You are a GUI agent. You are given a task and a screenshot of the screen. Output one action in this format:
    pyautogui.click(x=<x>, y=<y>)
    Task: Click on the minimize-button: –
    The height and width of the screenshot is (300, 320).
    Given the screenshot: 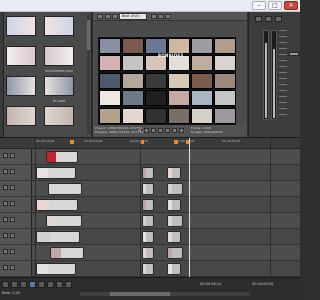 What is the action you would take?
    pyautogui.click(x=259, y=5)
    